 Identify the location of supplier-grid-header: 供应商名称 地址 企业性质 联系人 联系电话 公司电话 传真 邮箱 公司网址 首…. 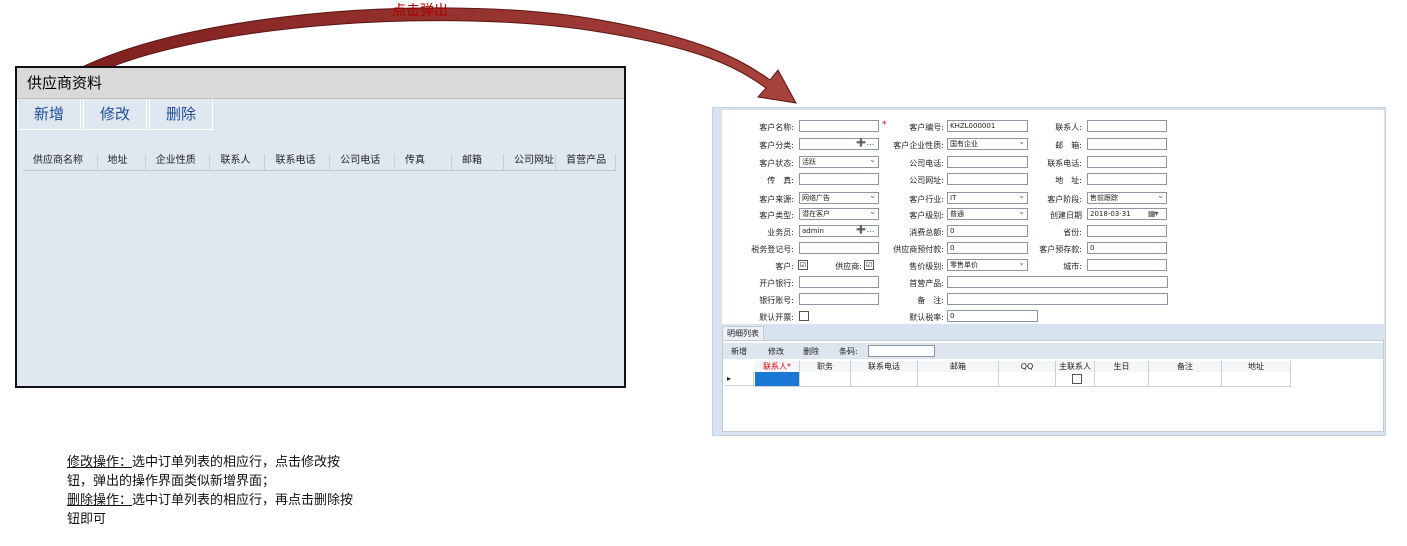
(320, 162).